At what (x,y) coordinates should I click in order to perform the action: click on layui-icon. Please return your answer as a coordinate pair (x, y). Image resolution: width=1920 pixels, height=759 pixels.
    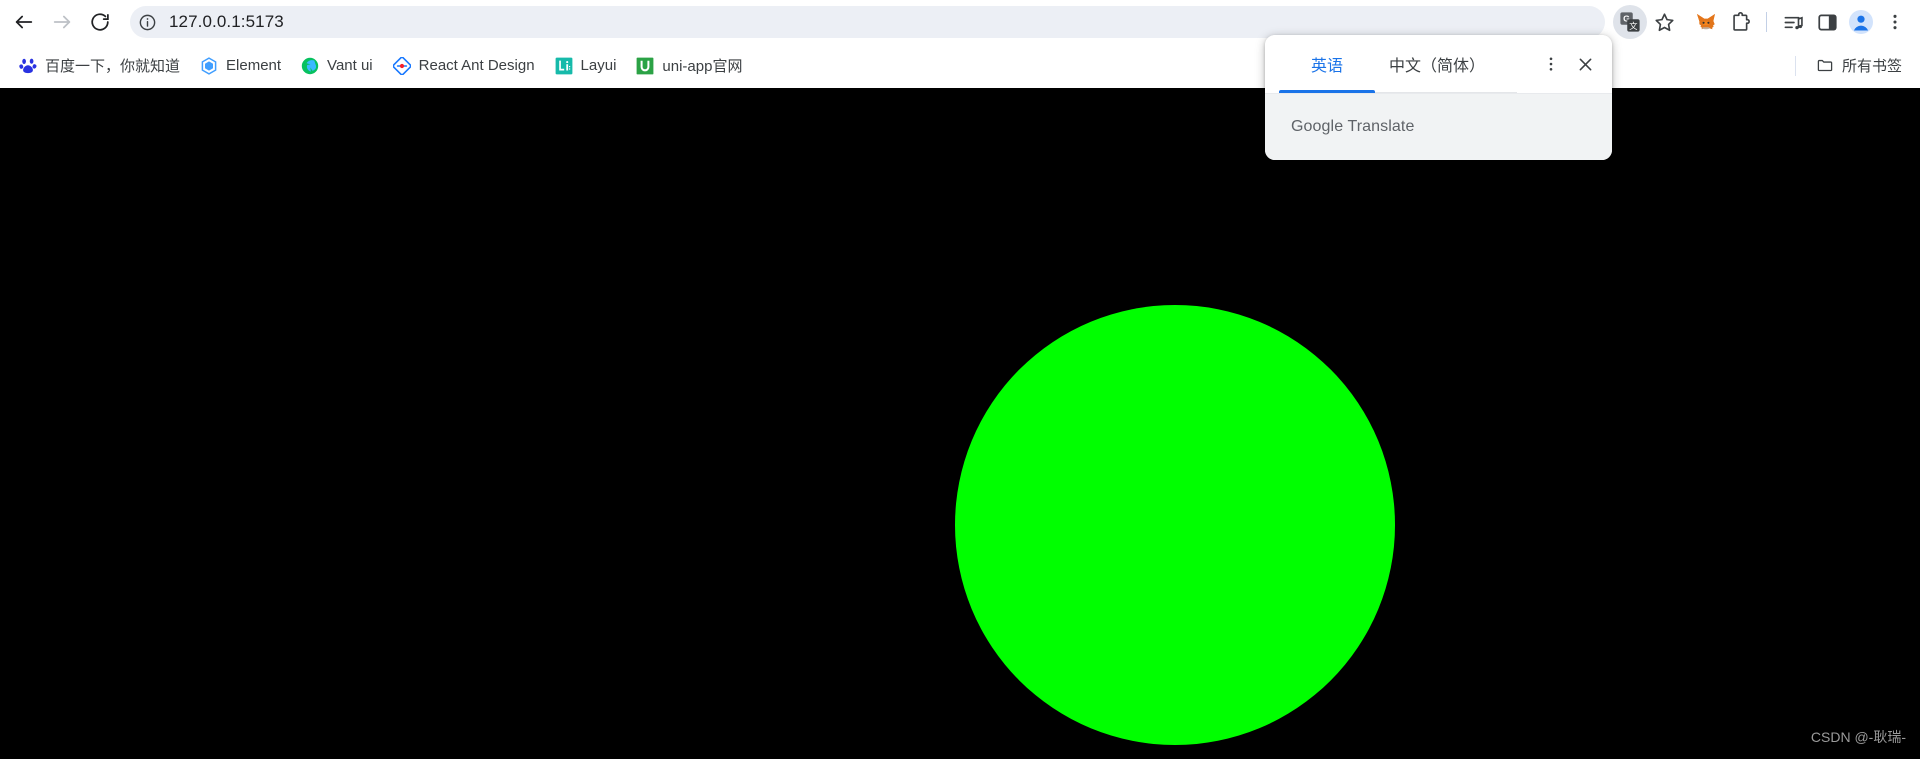
    Looking at the image, I should click on (564, 66).